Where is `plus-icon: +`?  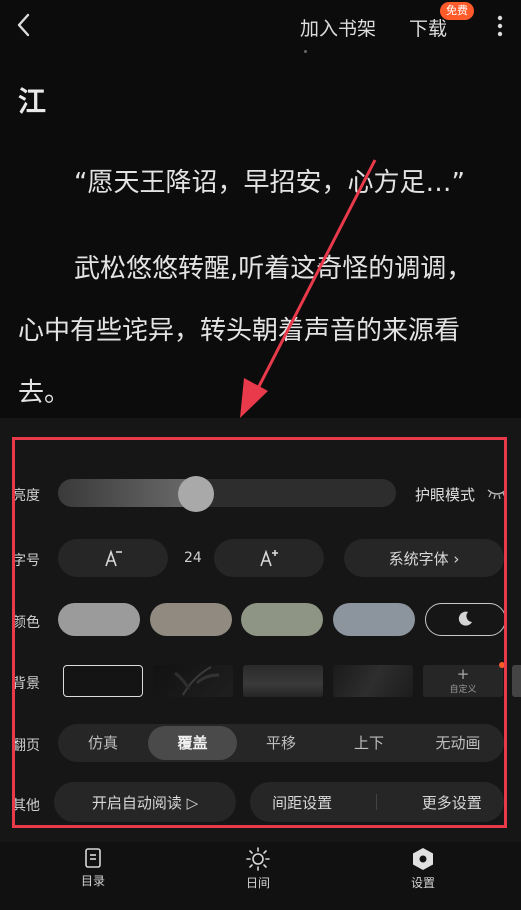
plus-icon: + is located at coordinates (463, 674).